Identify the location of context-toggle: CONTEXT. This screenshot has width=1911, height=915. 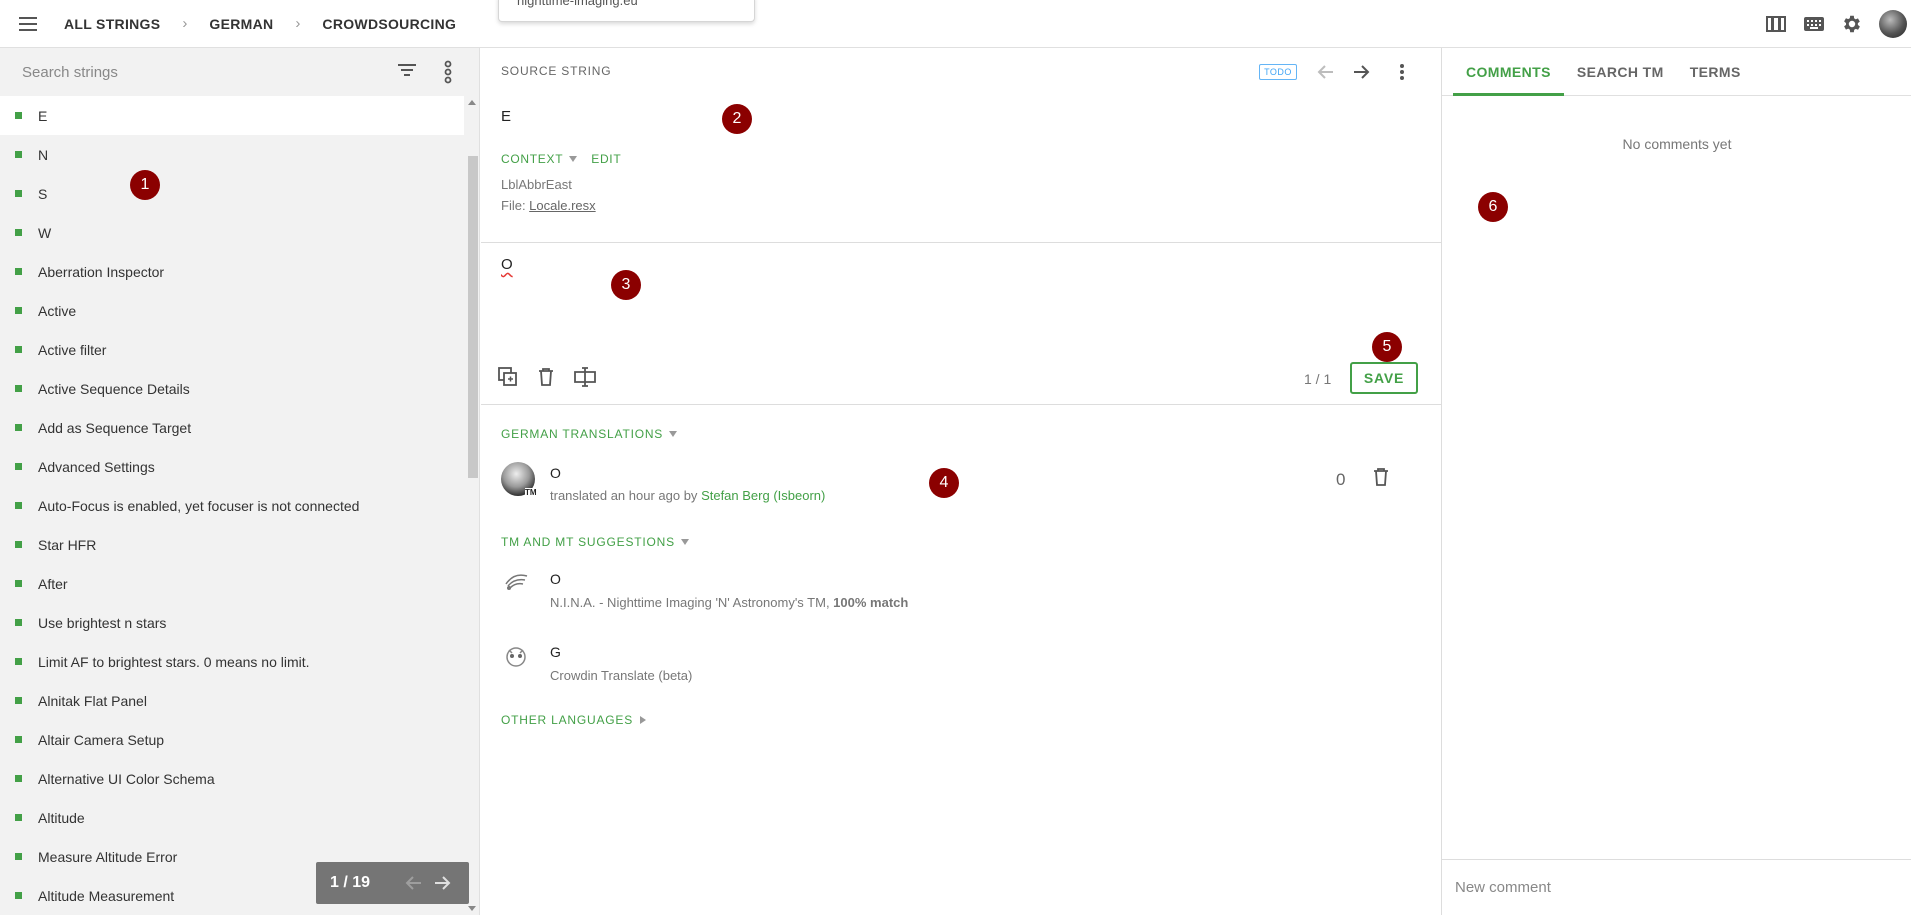
(539, 159).